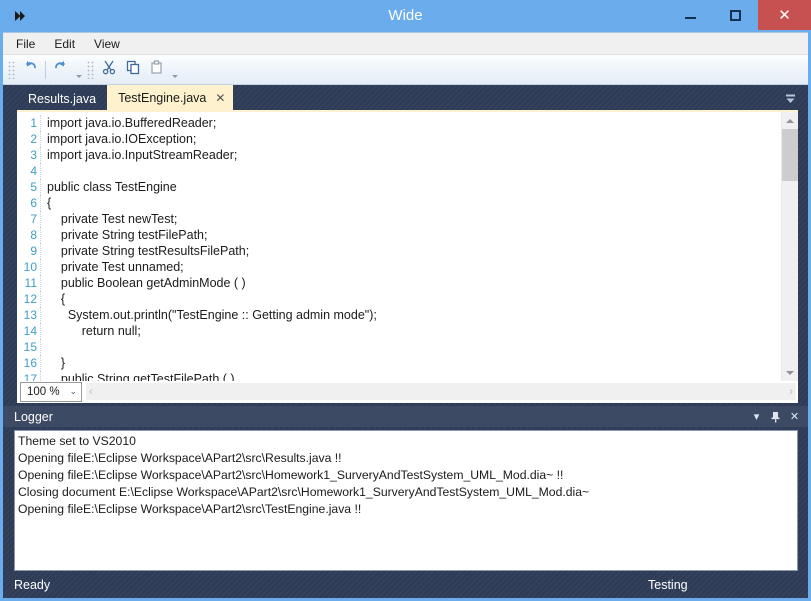  I want to click on menu-file: File, so click(28, 44).